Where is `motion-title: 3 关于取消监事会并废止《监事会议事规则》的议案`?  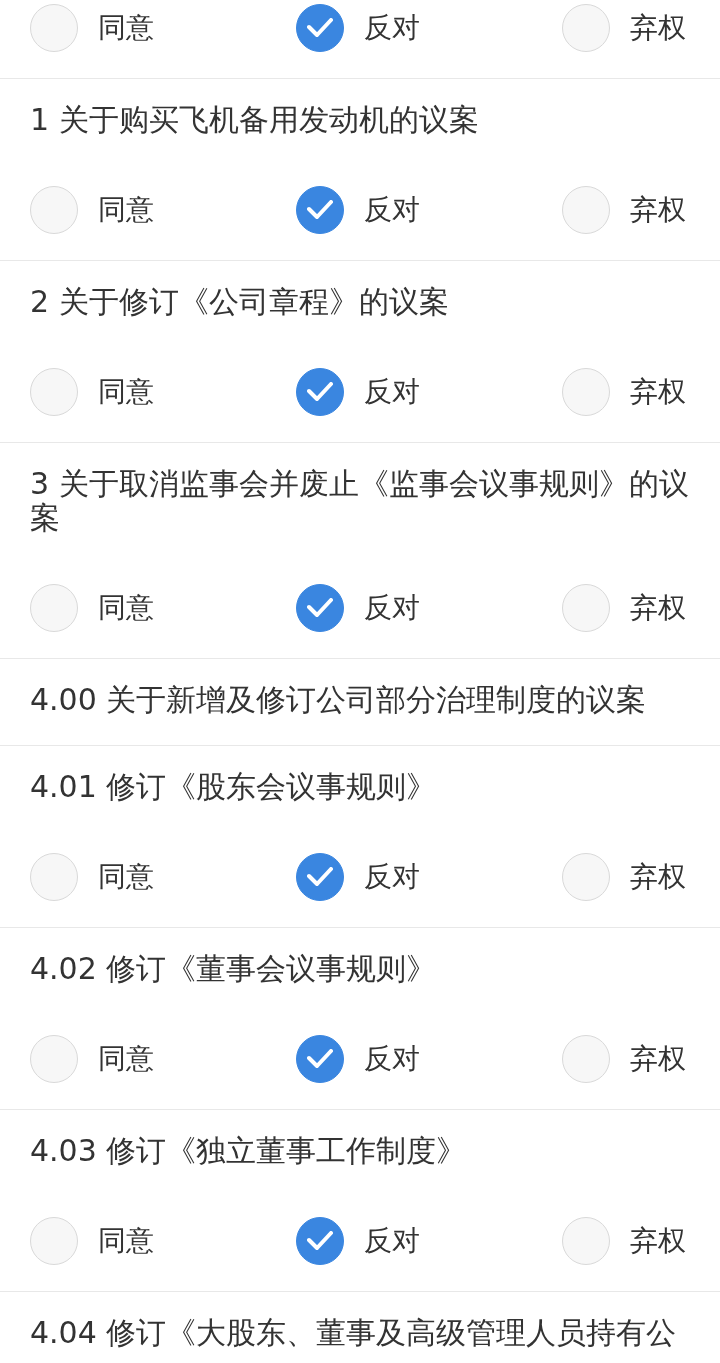 motion-title: 3 关于取消监事会并废止《监事会议事规则》的议案 is located at coordinates (359, 501).